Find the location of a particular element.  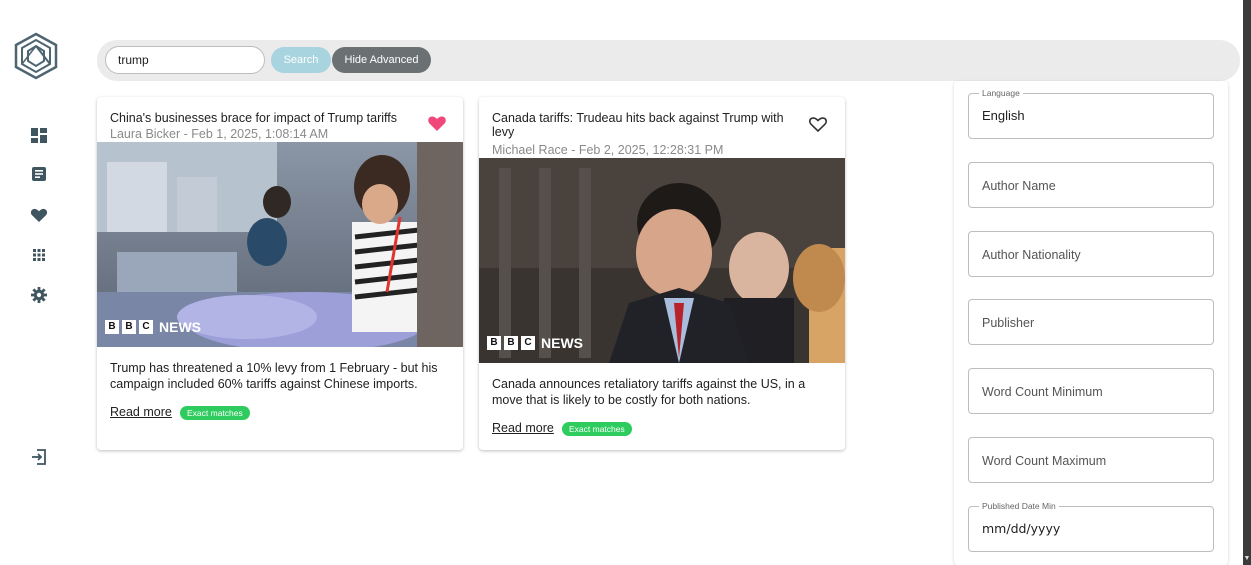

favorites-heart-icon is located at coordinates (39, 215).